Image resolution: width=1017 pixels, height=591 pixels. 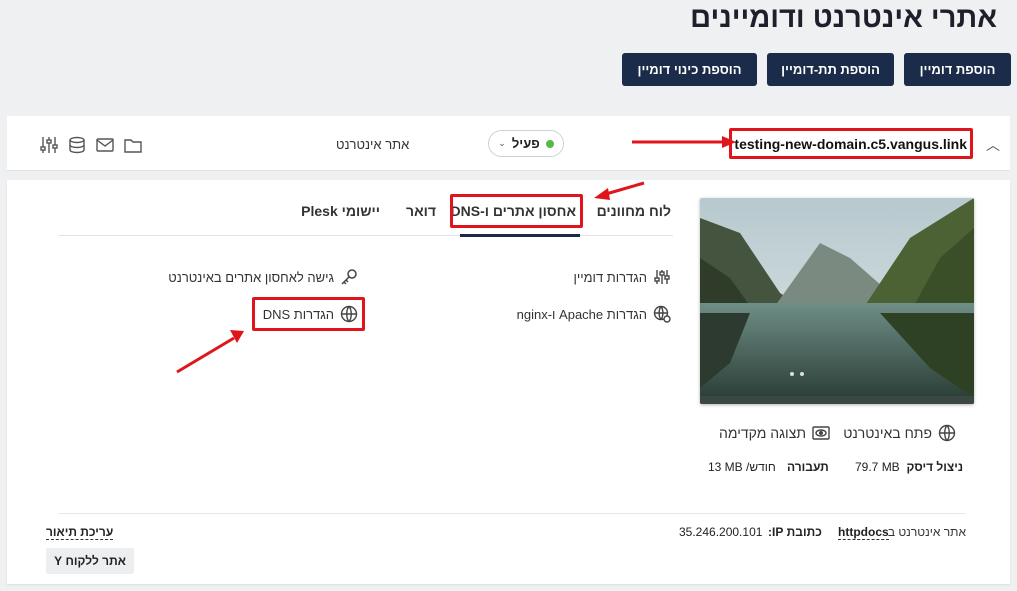 What do you see at coordinates (308, 314) in the screenshot?
I see `annotation-box-dns` at bounding box center [308, 314].